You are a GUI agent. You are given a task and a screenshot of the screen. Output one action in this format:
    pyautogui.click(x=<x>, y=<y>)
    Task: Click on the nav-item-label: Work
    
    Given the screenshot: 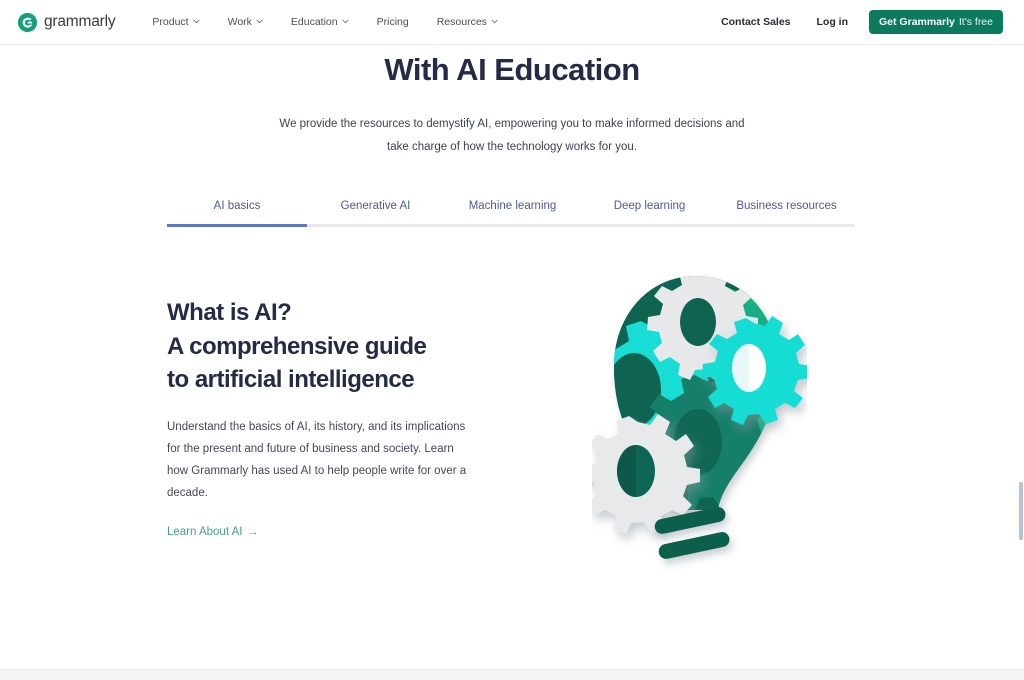 What is the action you would take?
    pyautogui.click(x=239, y=22)
    